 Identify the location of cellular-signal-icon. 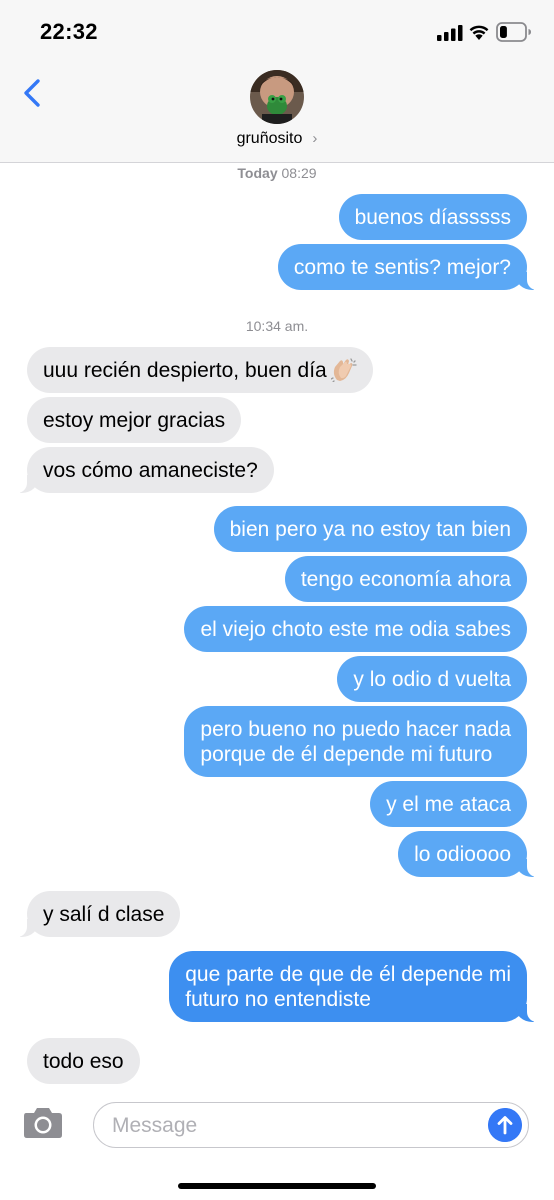
(450, 33).